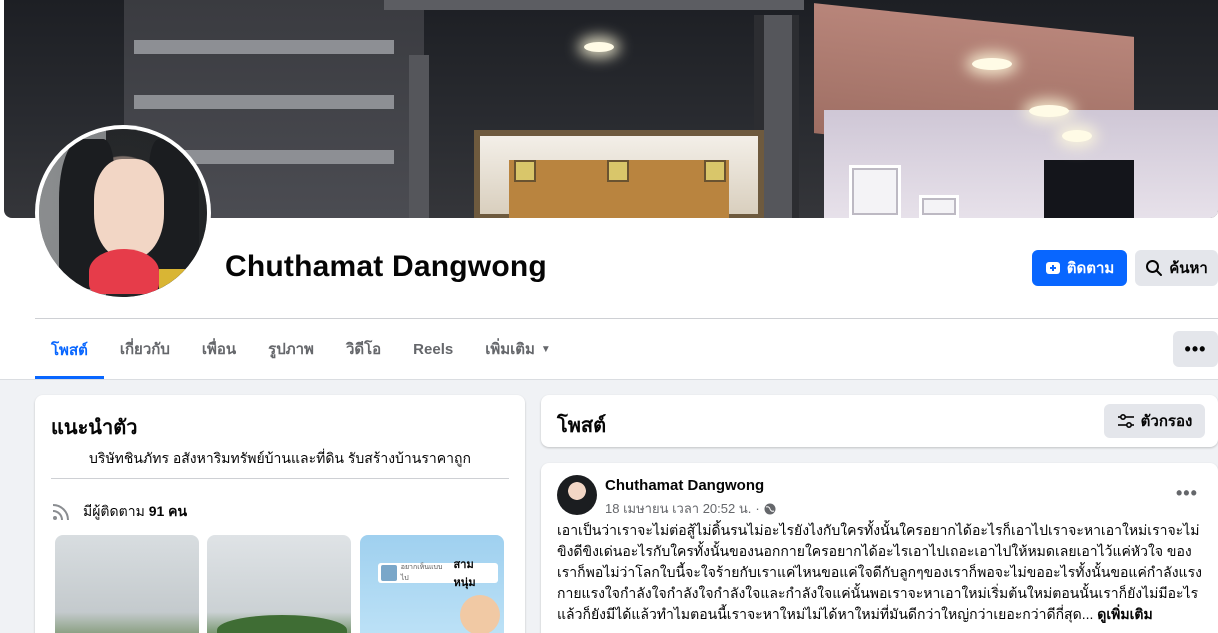 The image size is (1218, 633). Describe the element at coordinates (1090, 268) in the screenshot. I see `follow-label: ติดตาม` at that location.